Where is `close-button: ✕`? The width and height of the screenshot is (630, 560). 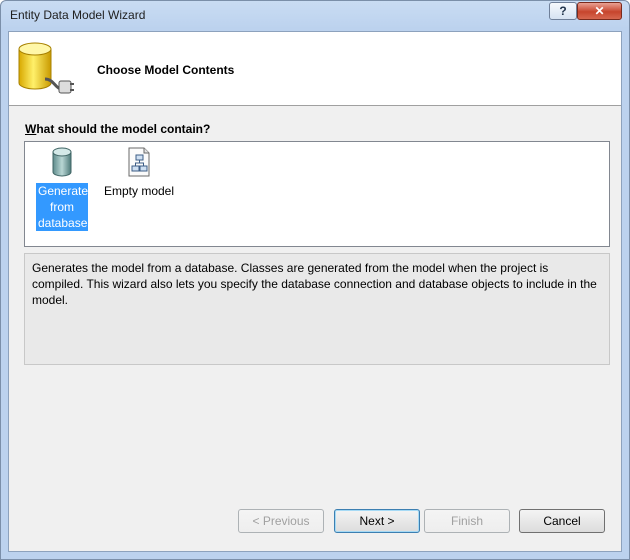 close-button: ✕ is located at coordinates (599, 11).